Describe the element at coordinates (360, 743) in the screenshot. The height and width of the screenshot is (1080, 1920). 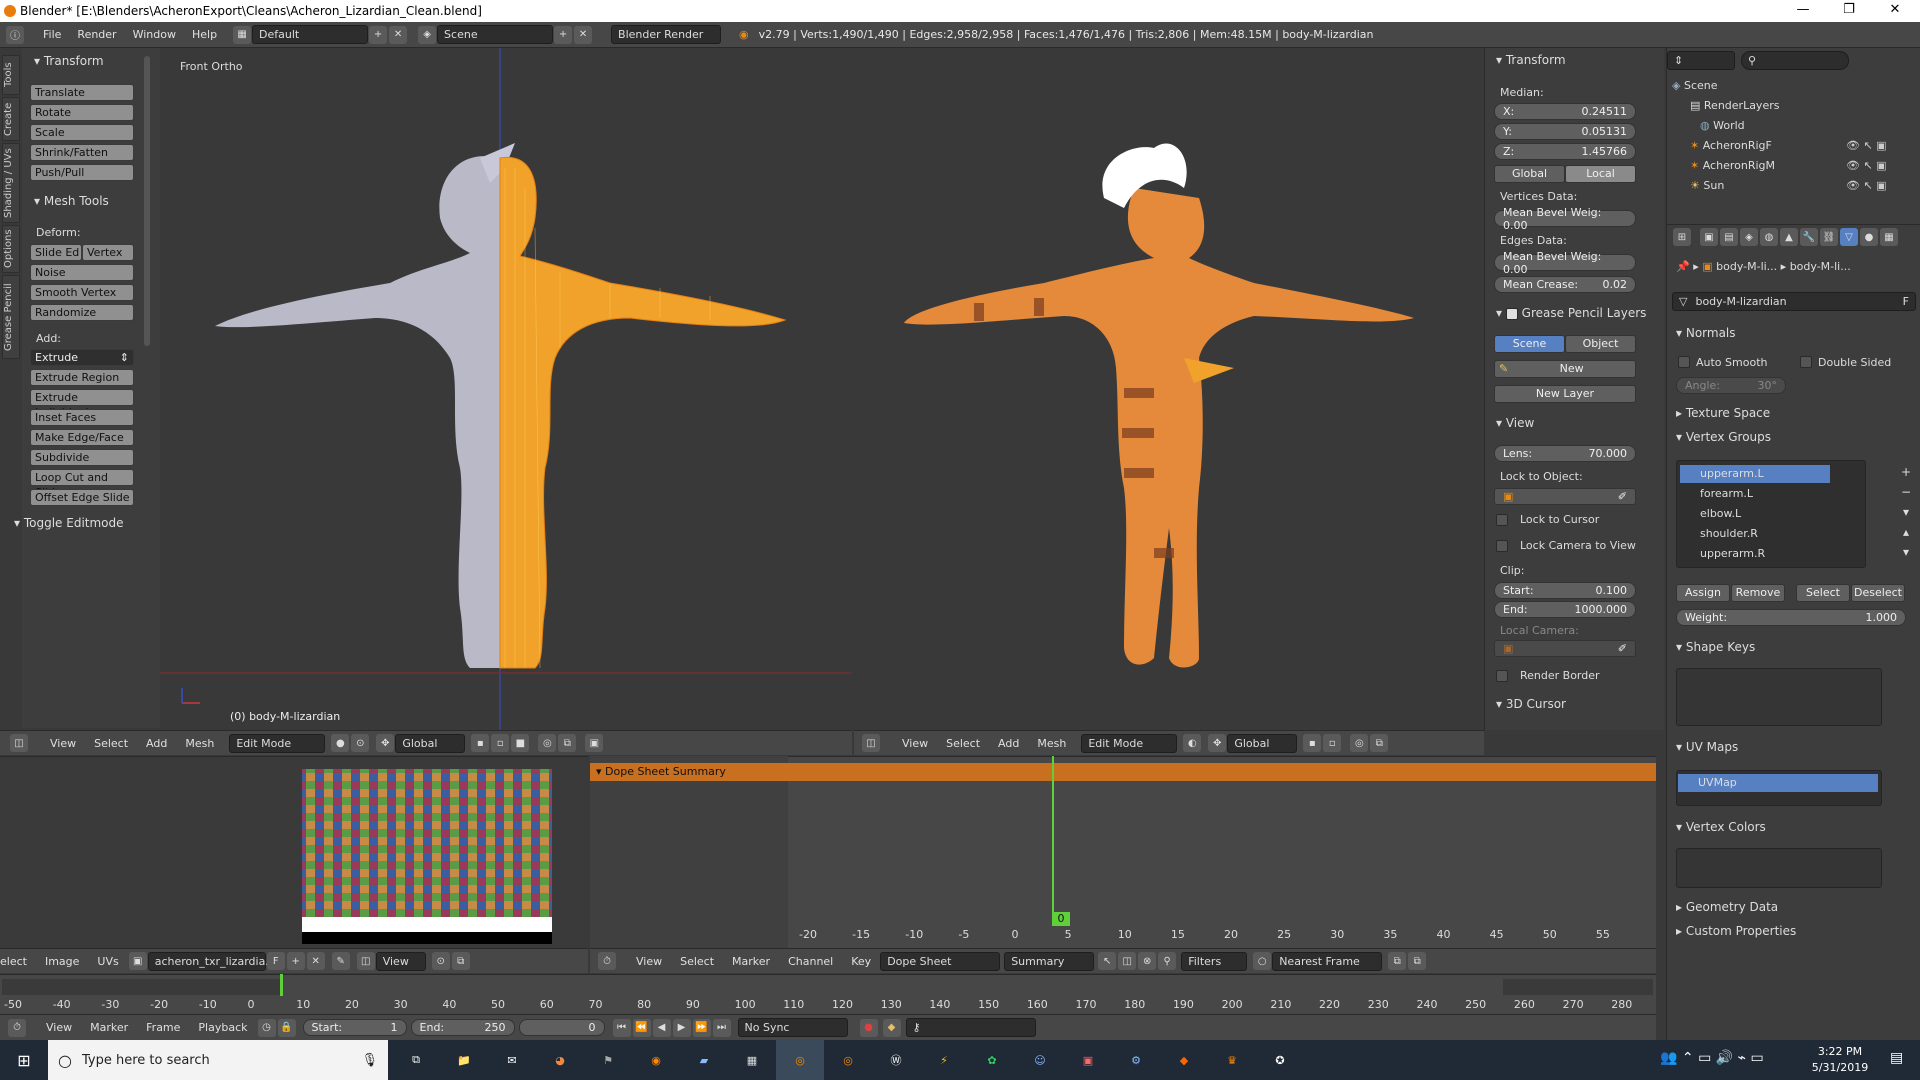
I see `pivot-icon: ⊙` at that location.